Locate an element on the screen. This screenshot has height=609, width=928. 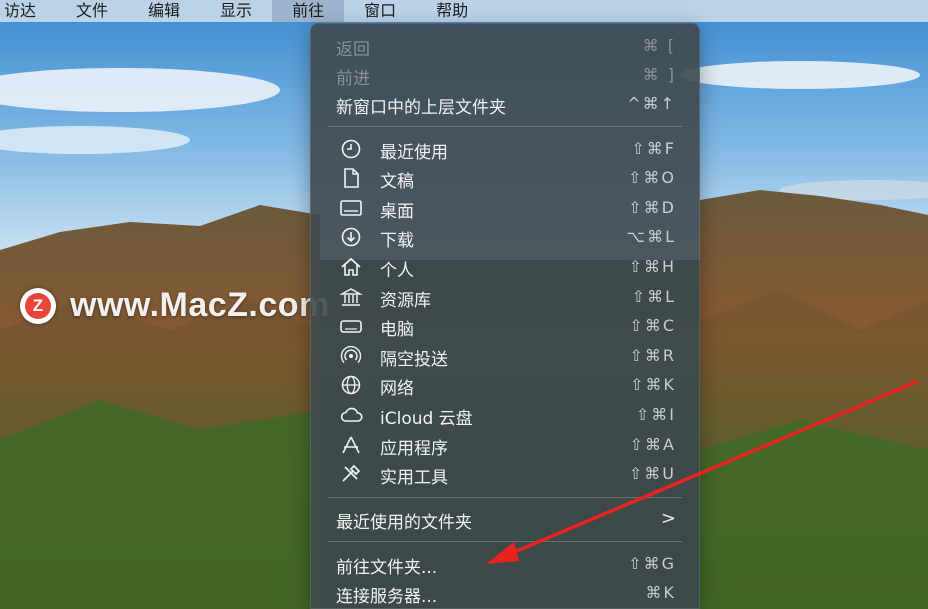
menu-item-label: 最近使用 is located at coordinates (414, 153).